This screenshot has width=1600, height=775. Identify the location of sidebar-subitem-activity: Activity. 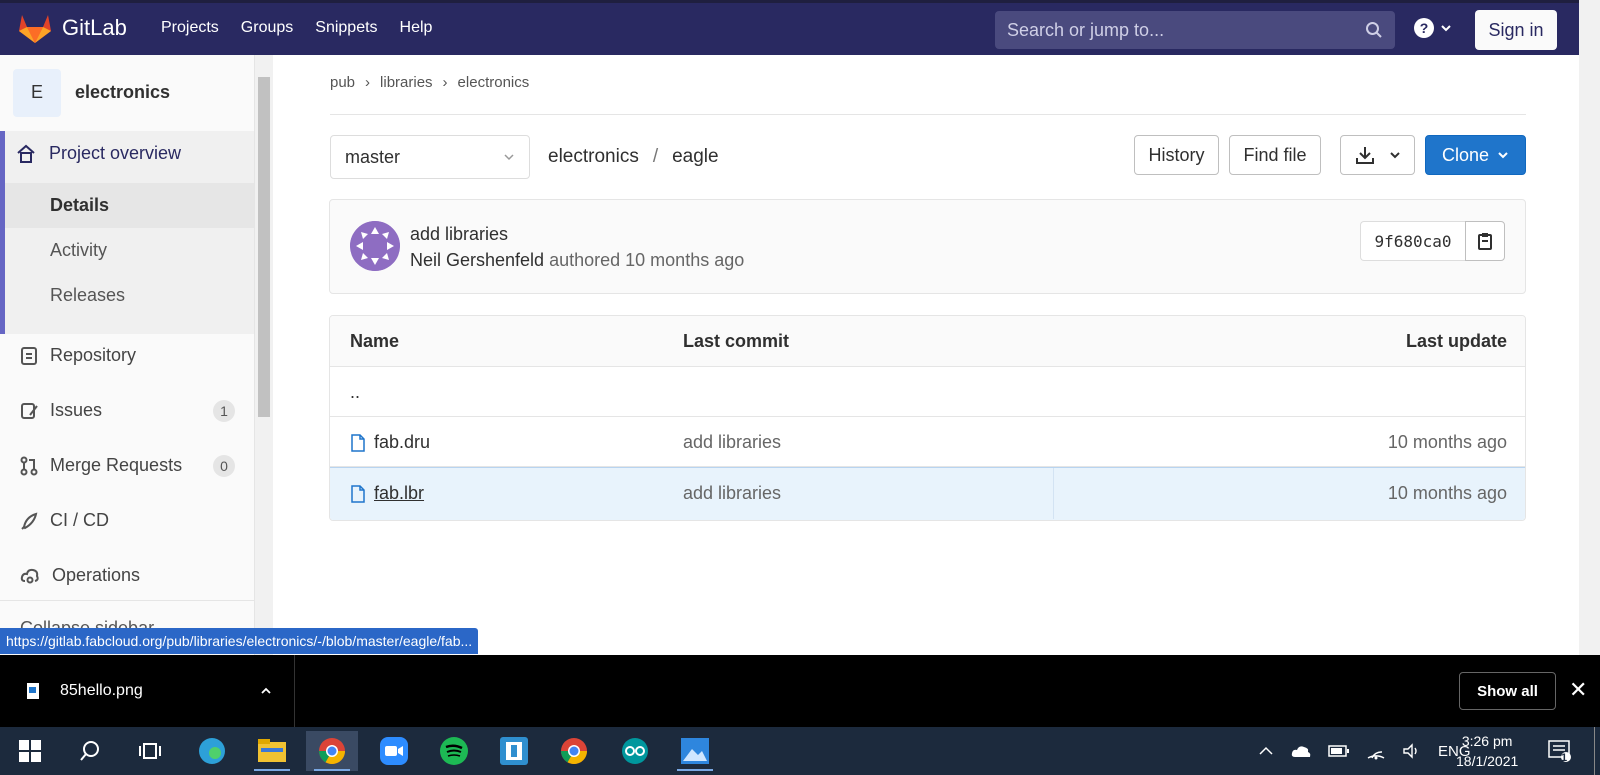
(129, 250).